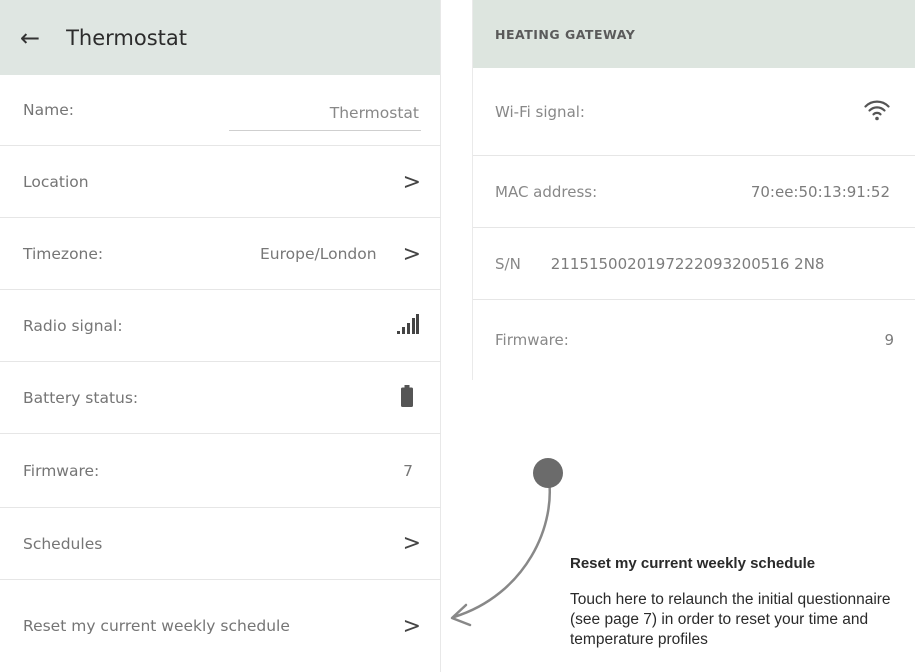 The height and width of the screenshot is (672, 915). What do you see at coordinates (220, 471) in the screenshot?
I see `firmware-row: Firmware: 7` at bounding box center [220, 471].